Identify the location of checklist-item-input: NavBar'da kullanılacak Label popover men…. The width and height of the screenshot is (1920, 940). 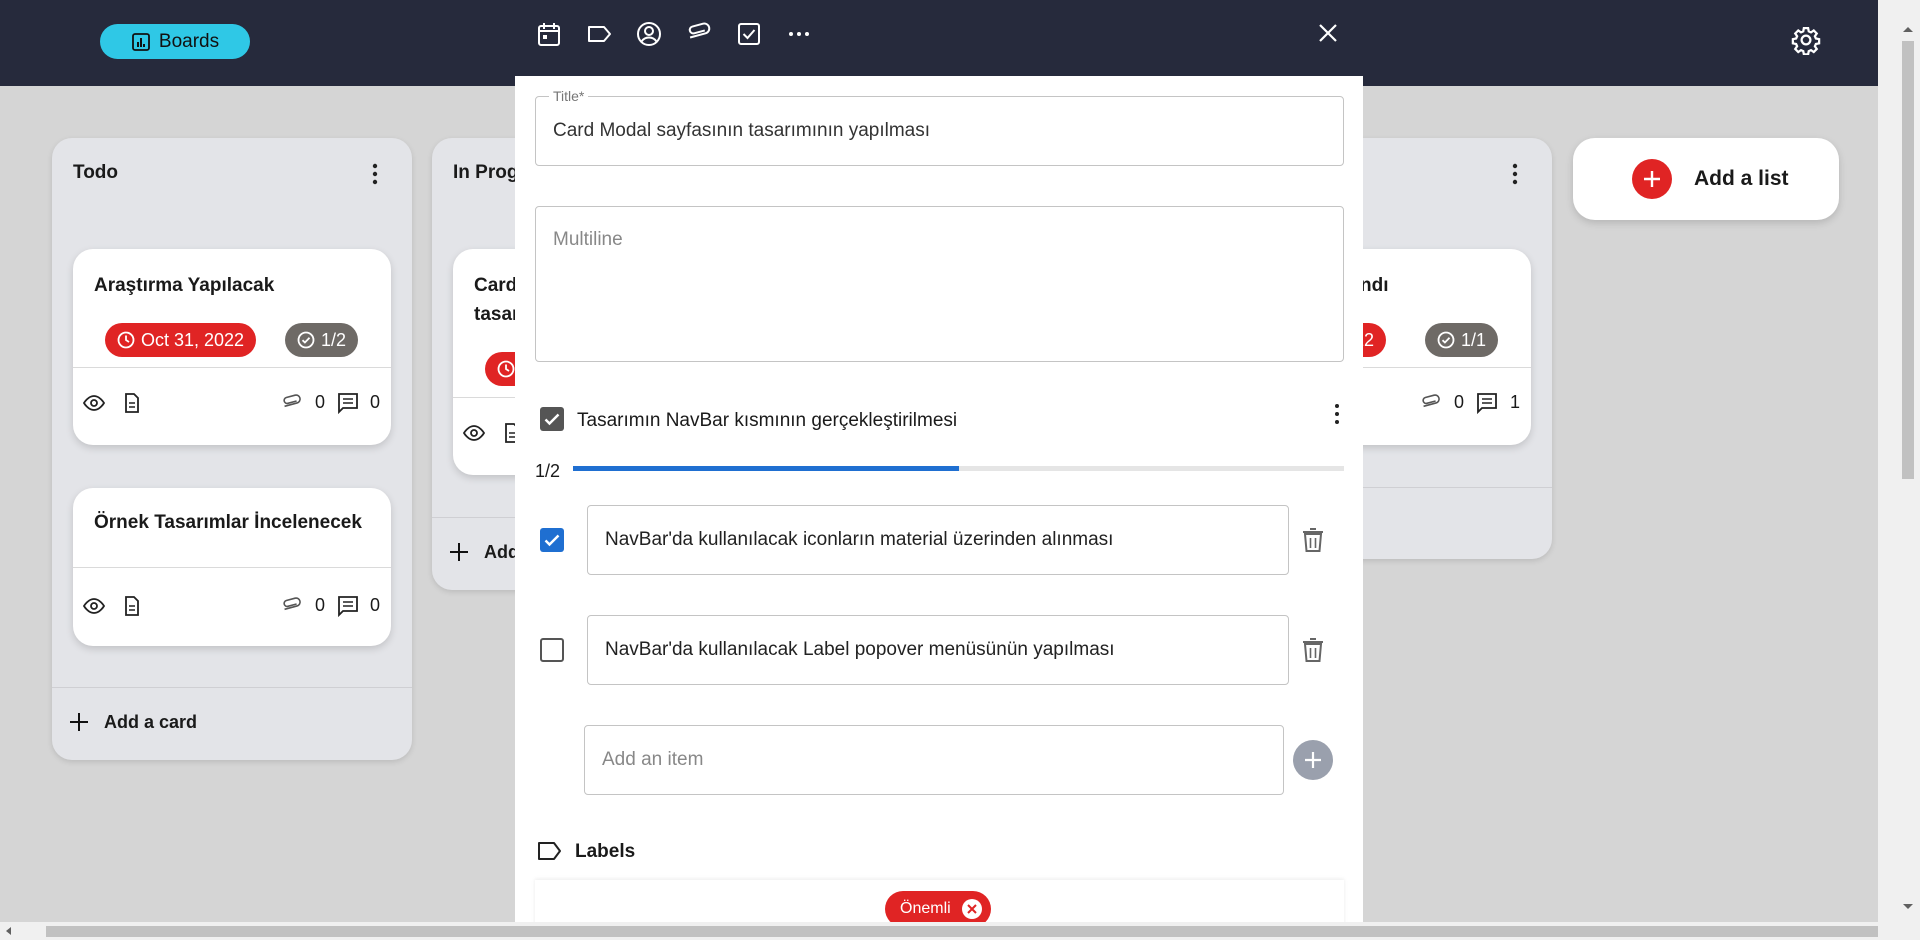
(938, 650).